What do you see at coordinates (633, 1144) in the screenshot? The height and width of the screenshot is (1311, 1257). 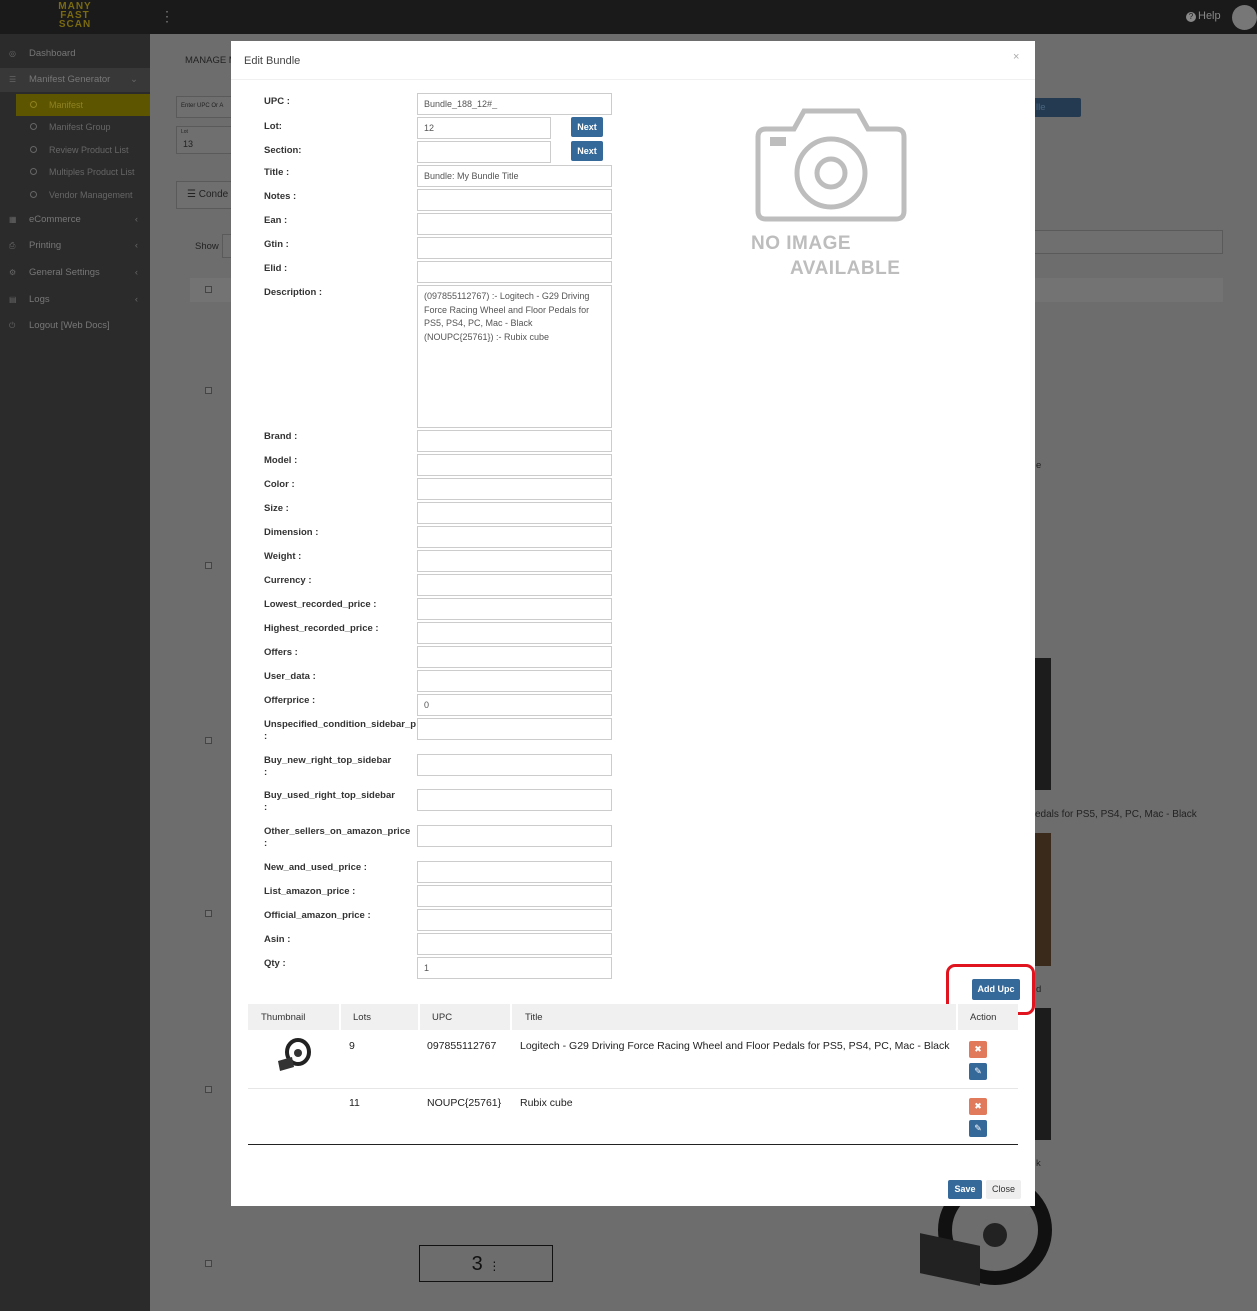 I see `table-bottom-border` at bounding box center [633, 1144].